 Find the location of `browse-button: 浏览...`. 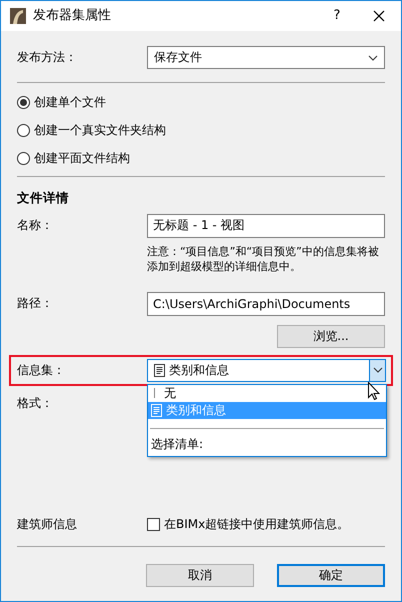

browse-button: 浏览... is located at coordinates (331, 336).